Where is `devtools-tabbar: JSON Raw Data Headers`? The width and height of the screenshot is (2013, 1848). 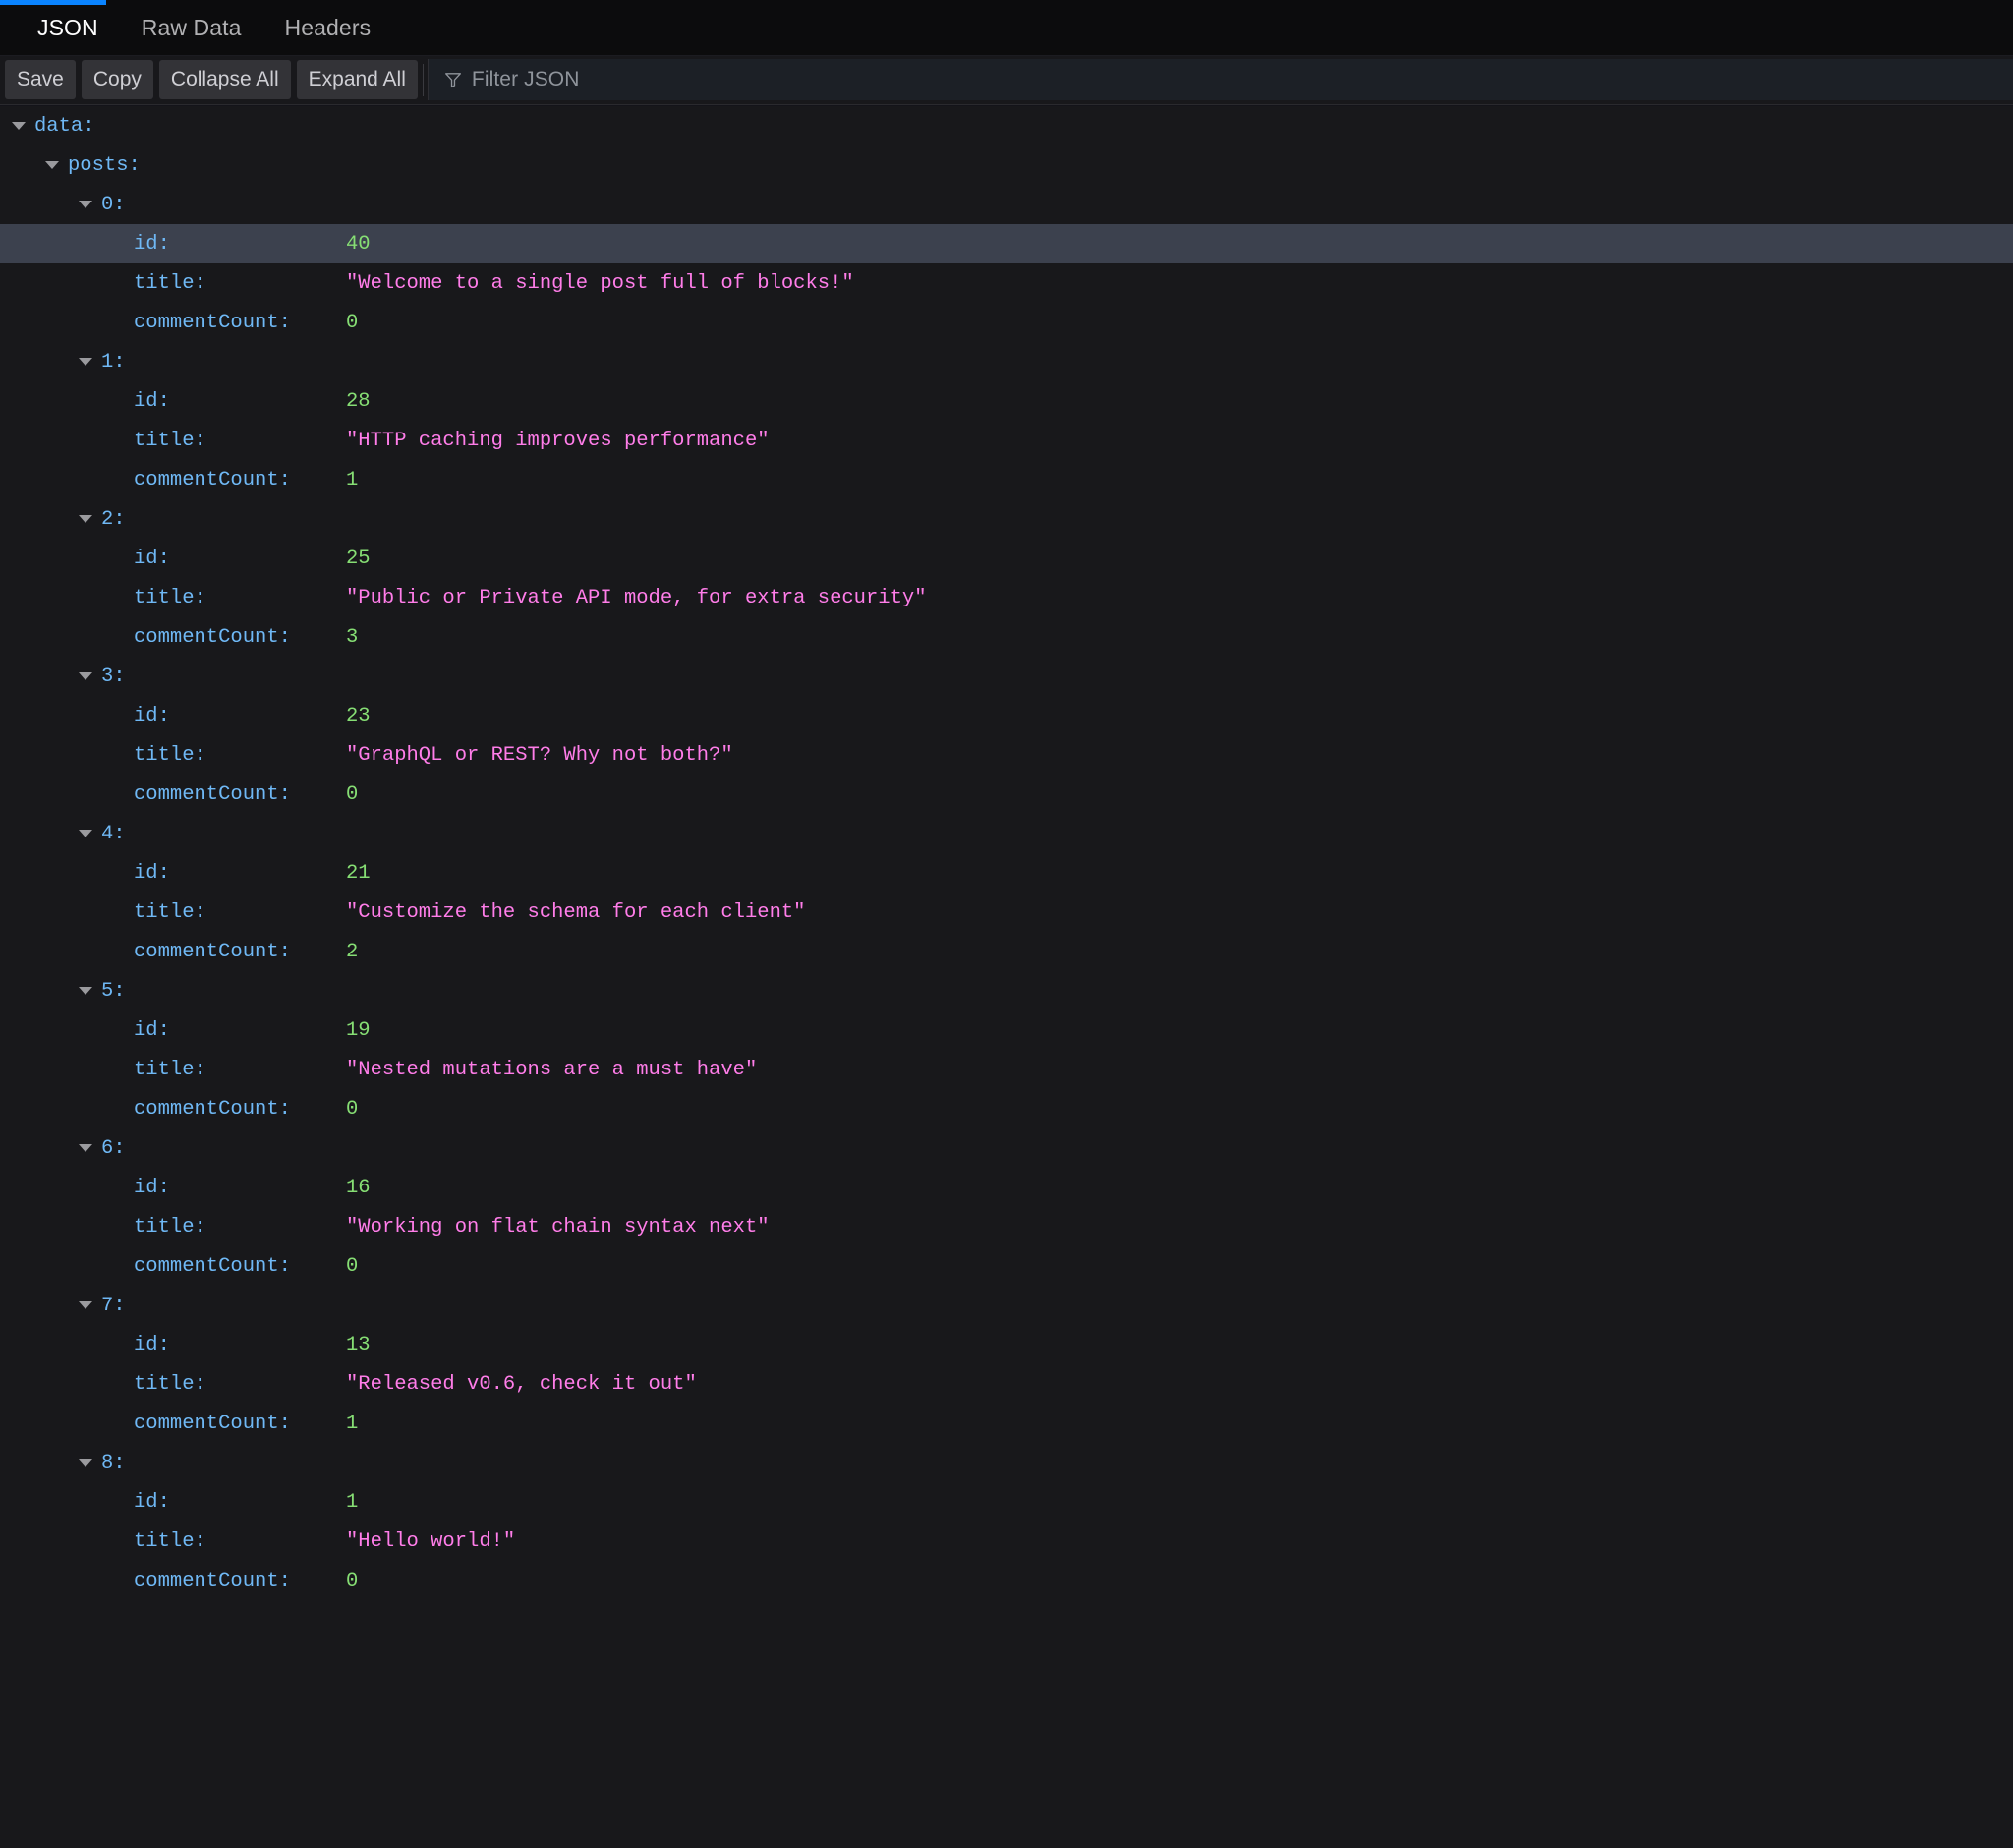 devtools-tabbar: JSON Raw Data Headers is located at coordinates (1006, 28).